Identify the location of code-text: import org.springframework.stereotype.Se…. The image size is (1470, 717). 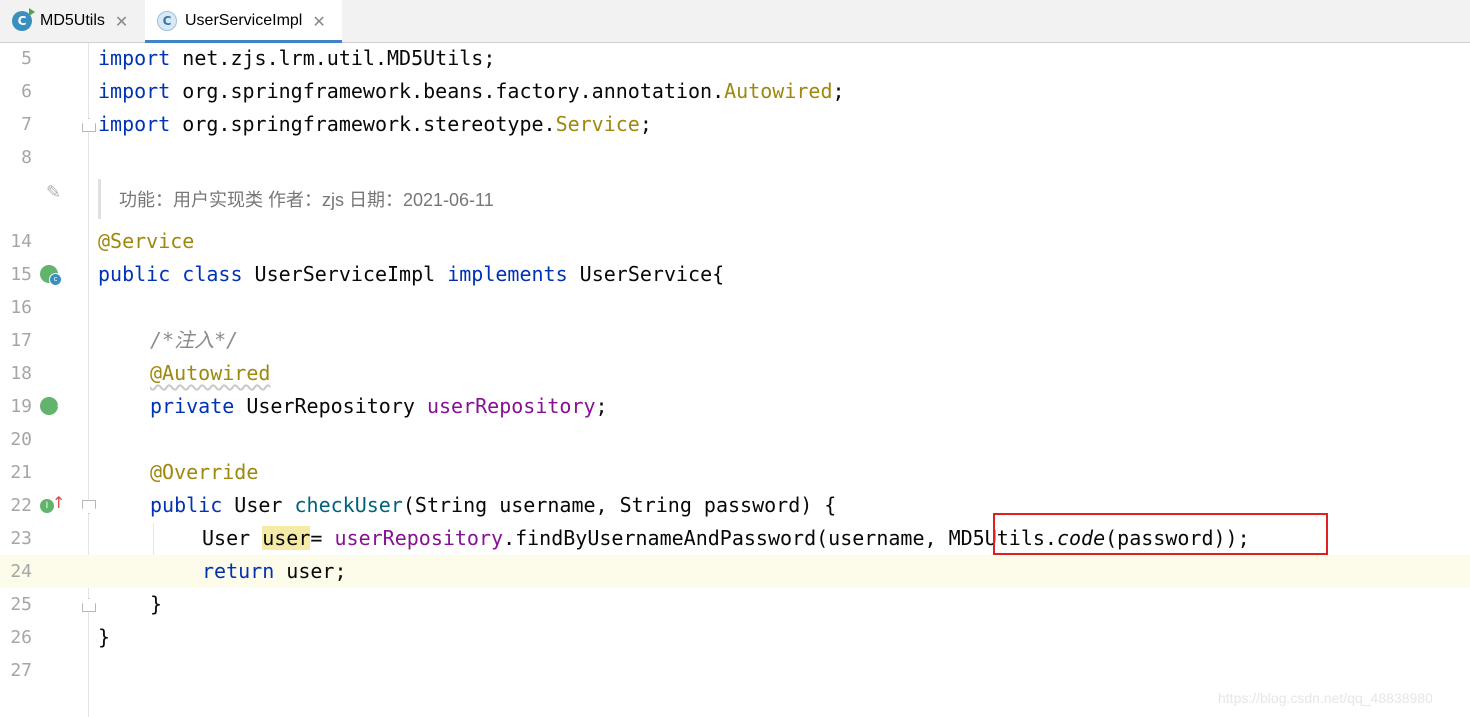
(375, 124).